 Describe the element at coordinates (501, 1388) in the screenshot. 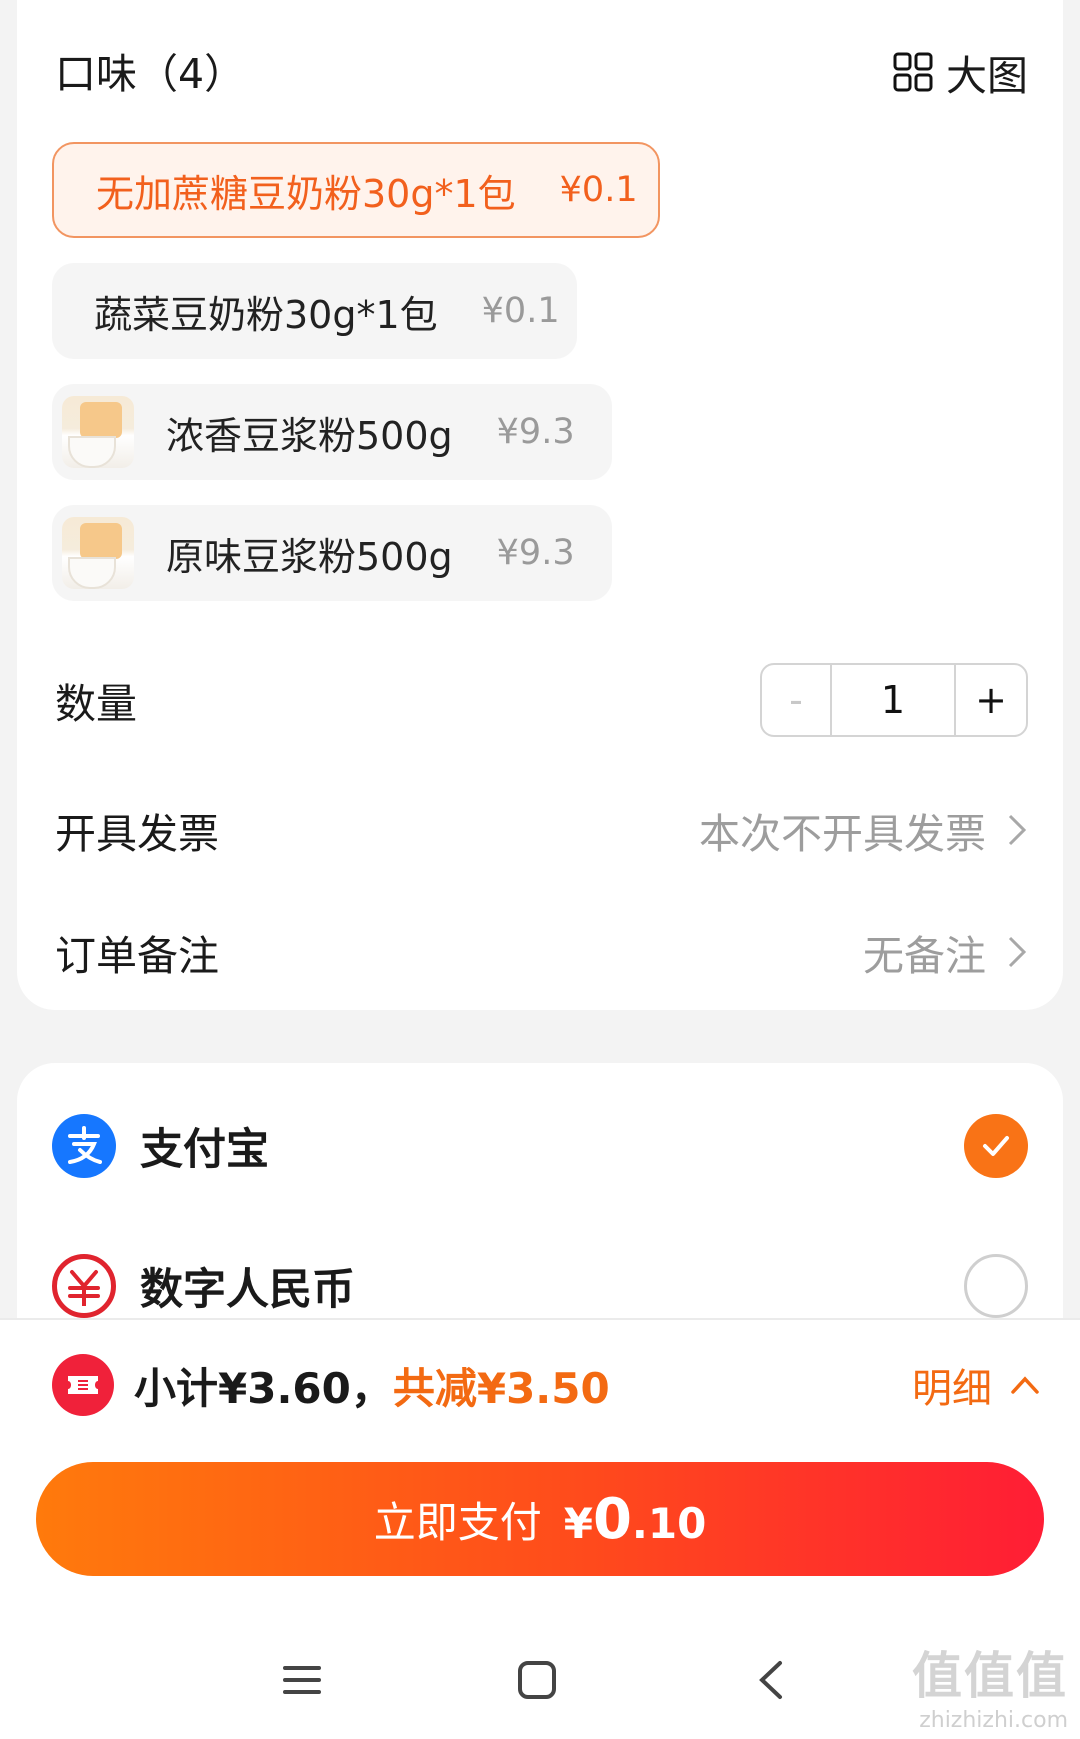

I see `discount-text: 共减¥3.50` at that location.